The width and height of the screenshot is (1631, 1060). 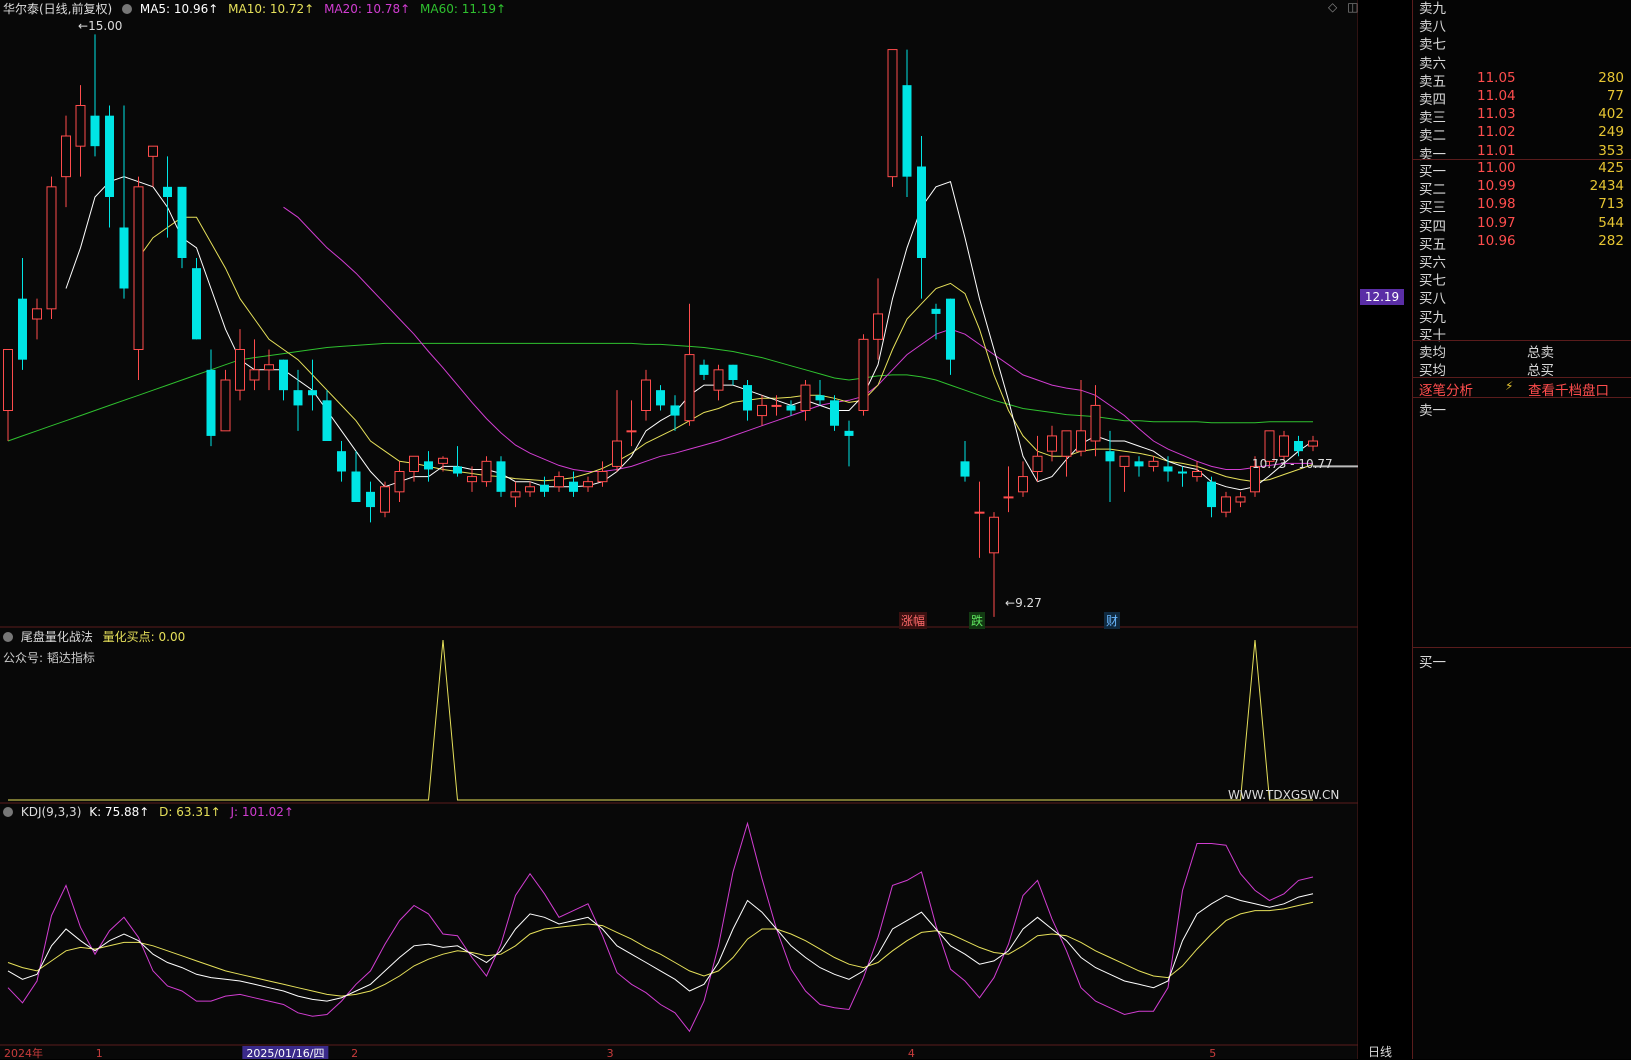 I want to click on period-label: 日线, so click(x=1380, y=1051).